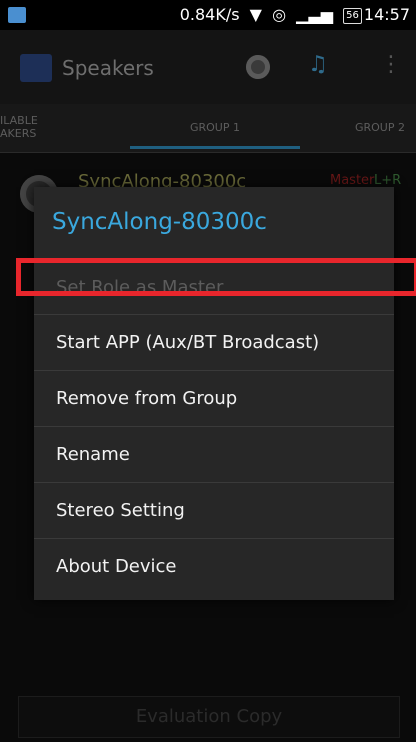 Image resolution: width=416 pixels, height=742 pixels. Describe the element at coordinates (18, 133) in the screenshot. I see `tab-label-line2: AKERS` at that location.